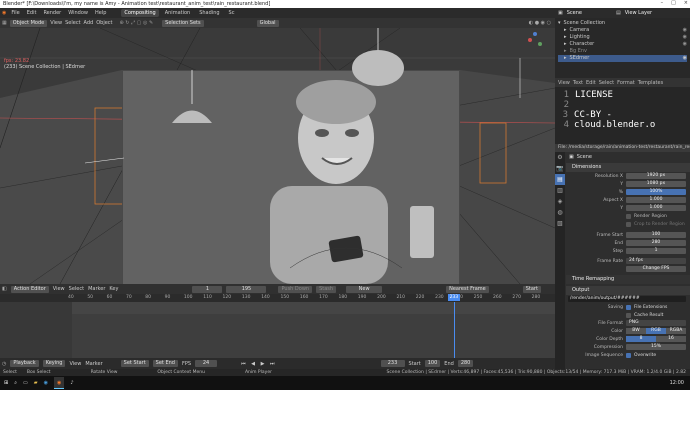 The image size is (690, 430). Describe the element at coordinates (59, 383) in the screenshot. I see `taskbar-blender: ◉` at that location.